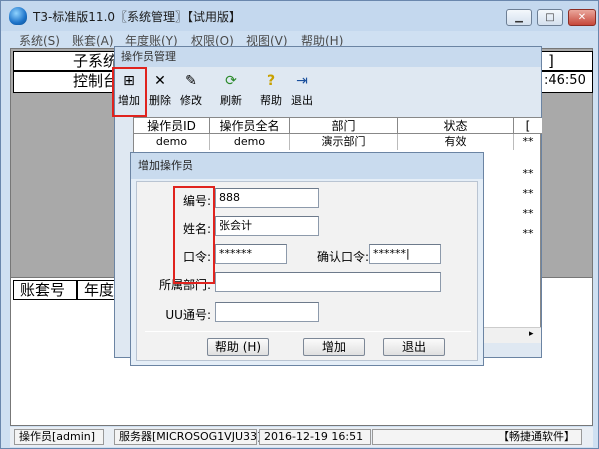 Image resolution: width=599 pixels, height=449 pixels. I want to click on dept-field, so click(328, 282).